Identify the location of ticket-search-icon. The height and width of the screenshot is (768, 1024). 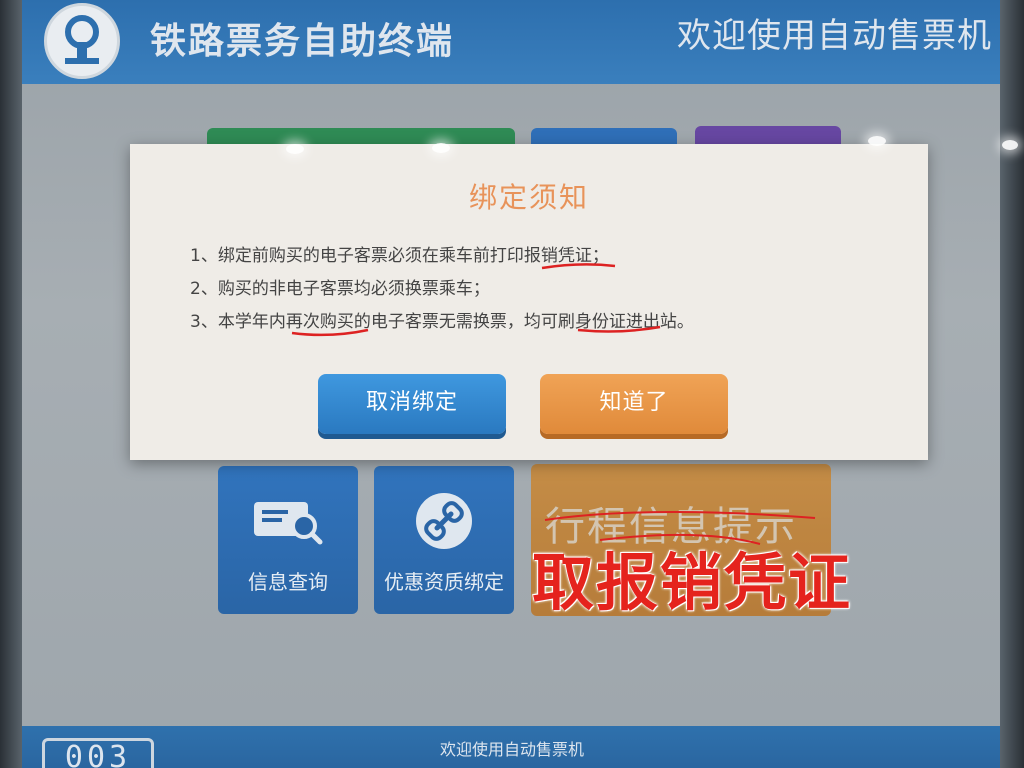
(288, 523).